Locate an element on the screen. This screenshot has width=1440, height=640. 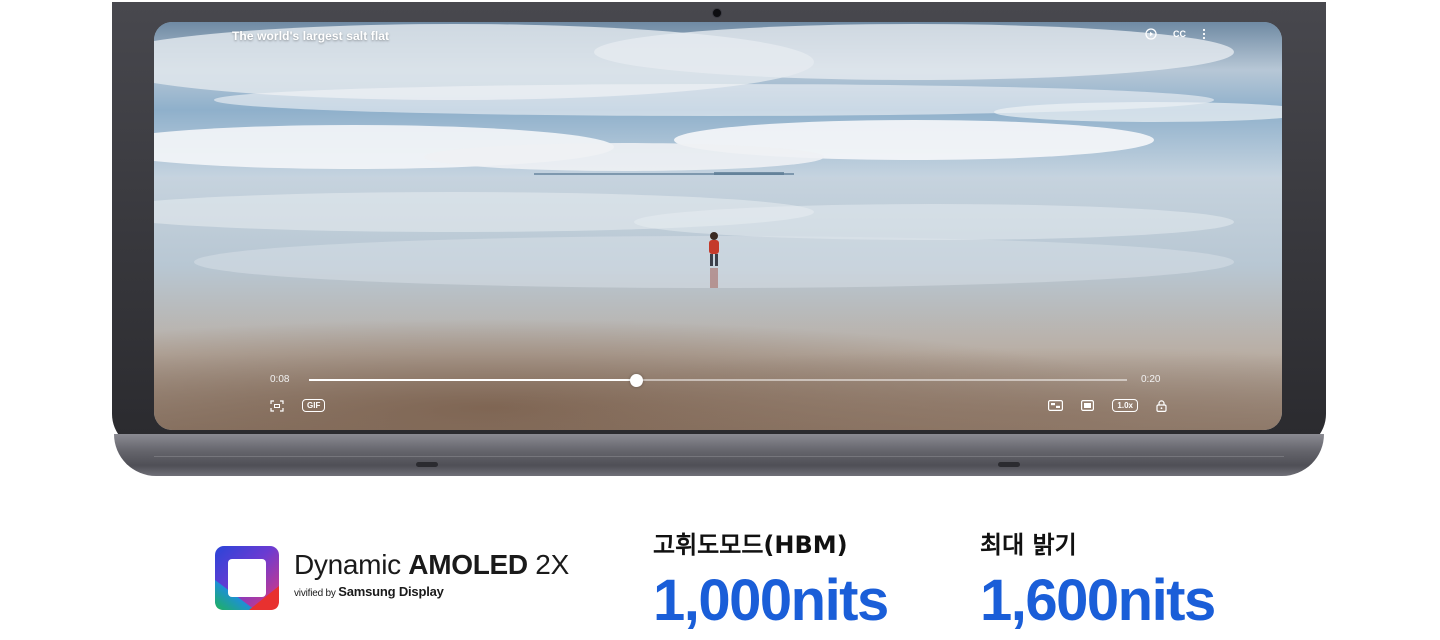
spec-max-brightness: 최대 밝기 1,600nits is located at coordinates (1098, 583).